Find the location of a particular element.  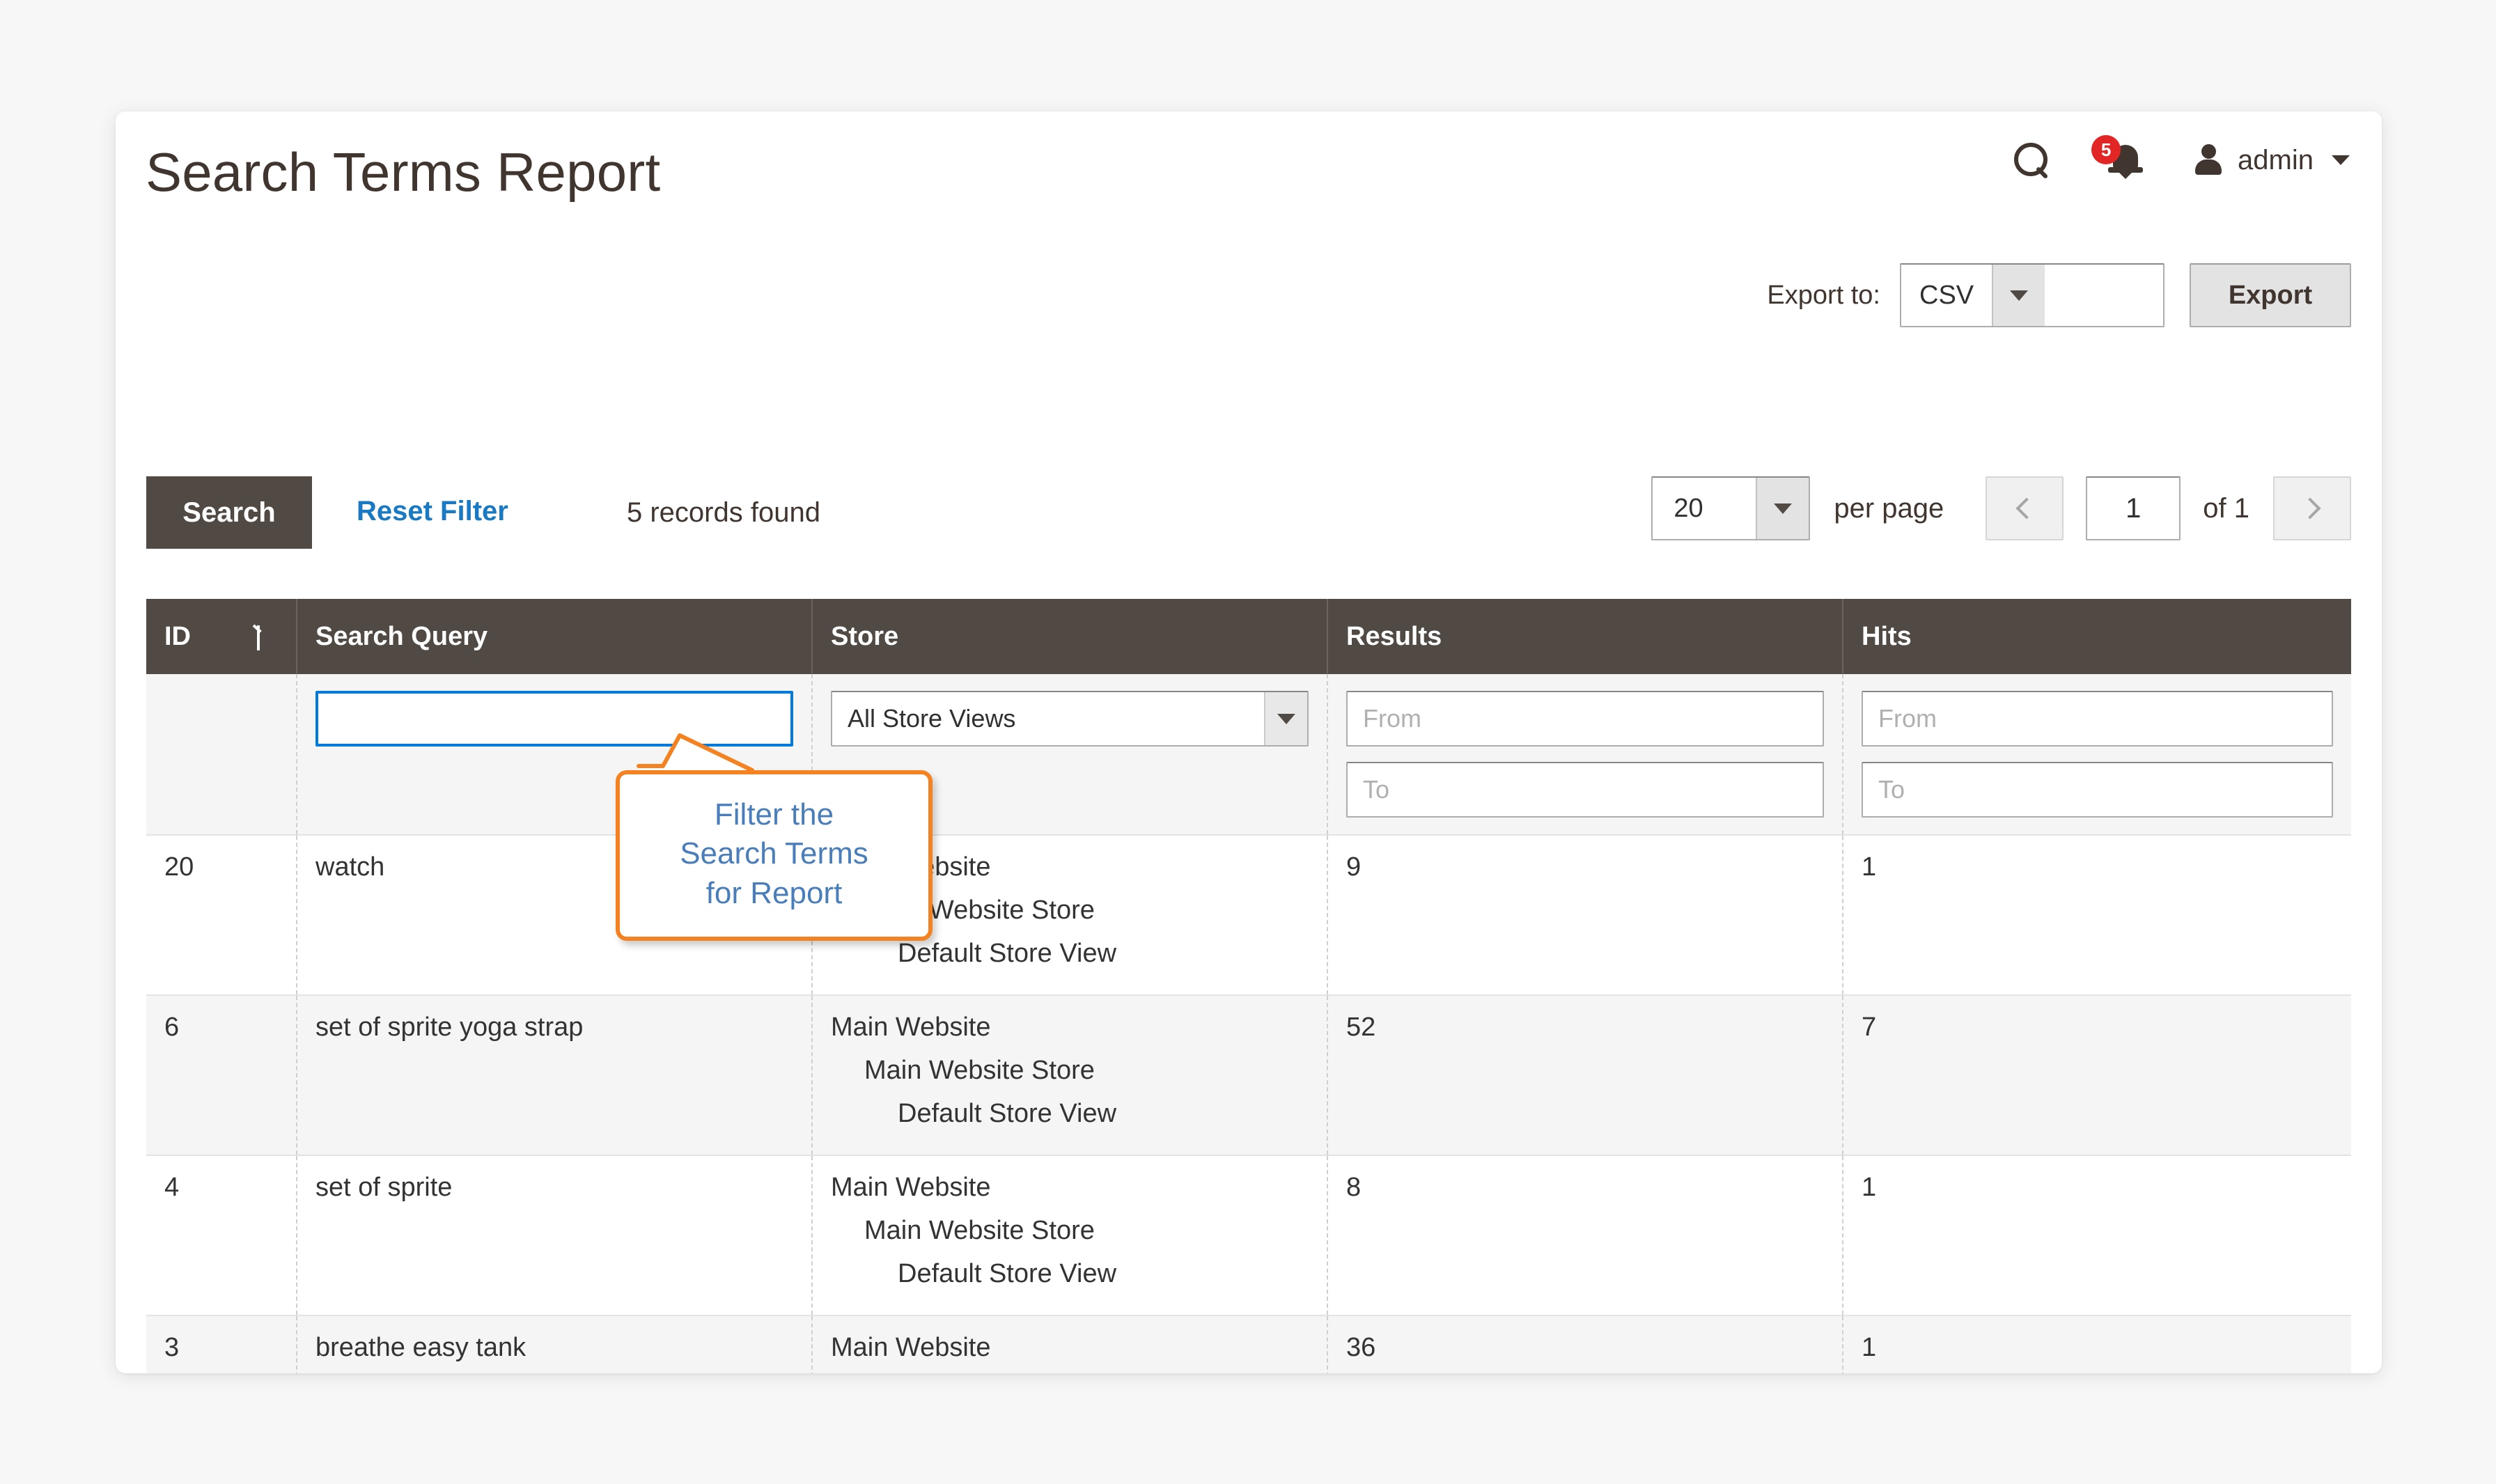

cell-results: 36 is located at coordinates (1585, 1344).